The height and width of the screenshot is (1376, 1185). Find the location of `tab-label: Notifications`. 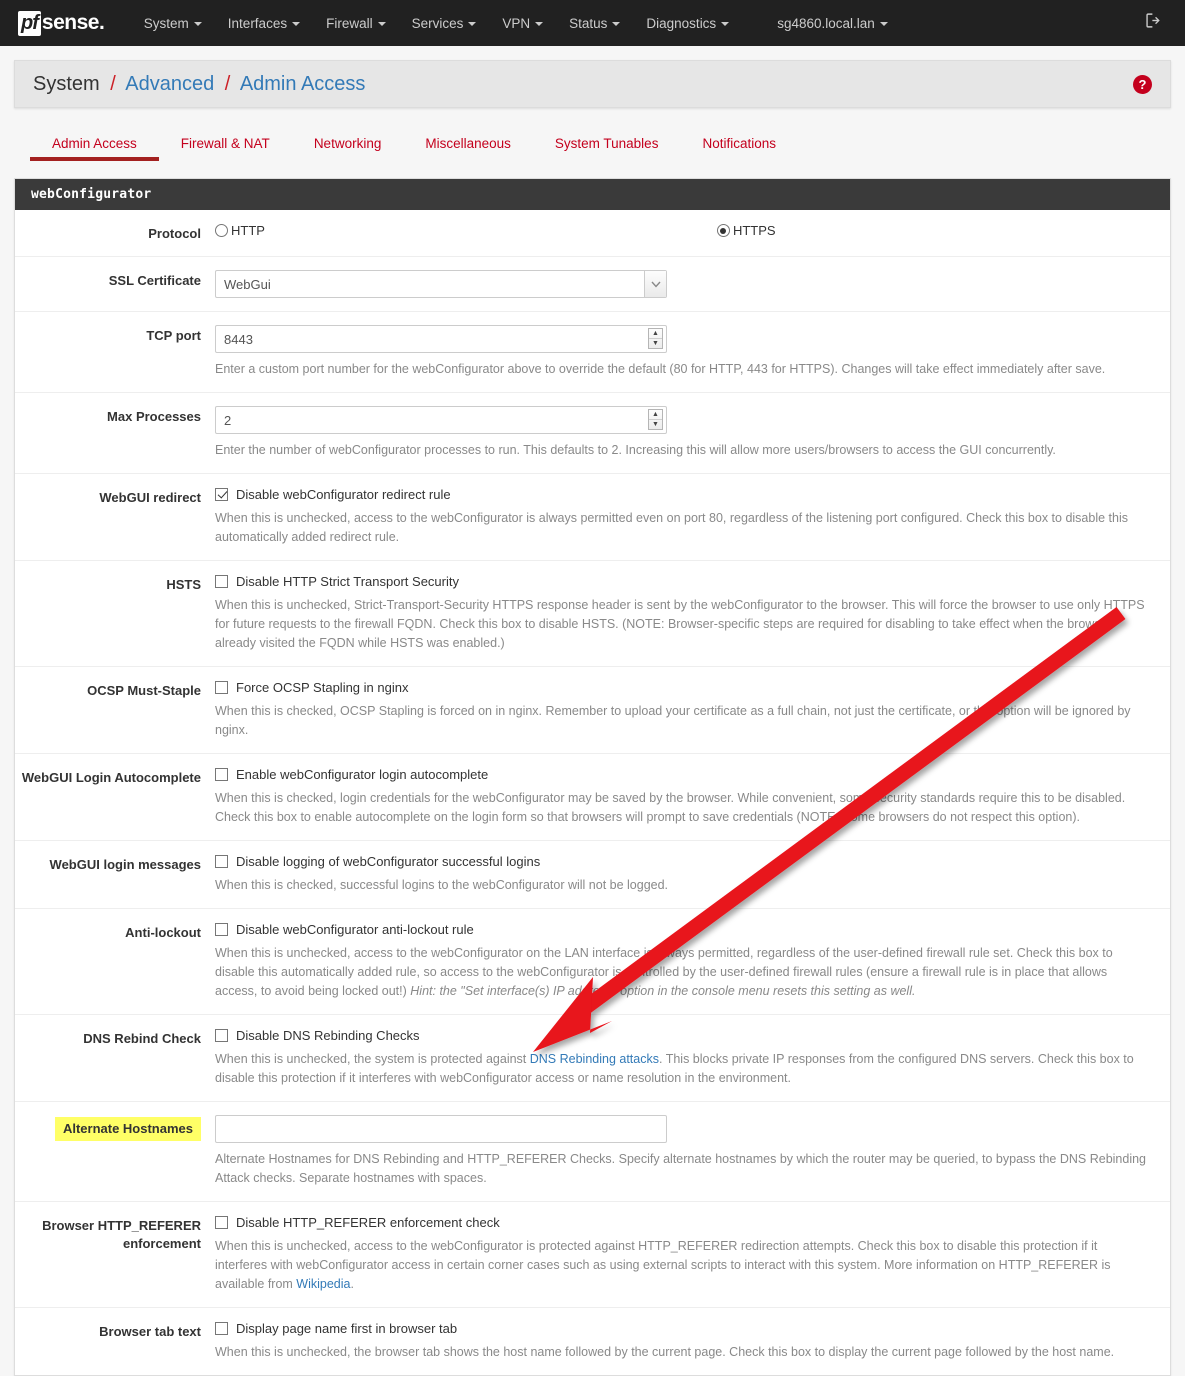

tab-label: Notifications is located at coordinates (739, 143).